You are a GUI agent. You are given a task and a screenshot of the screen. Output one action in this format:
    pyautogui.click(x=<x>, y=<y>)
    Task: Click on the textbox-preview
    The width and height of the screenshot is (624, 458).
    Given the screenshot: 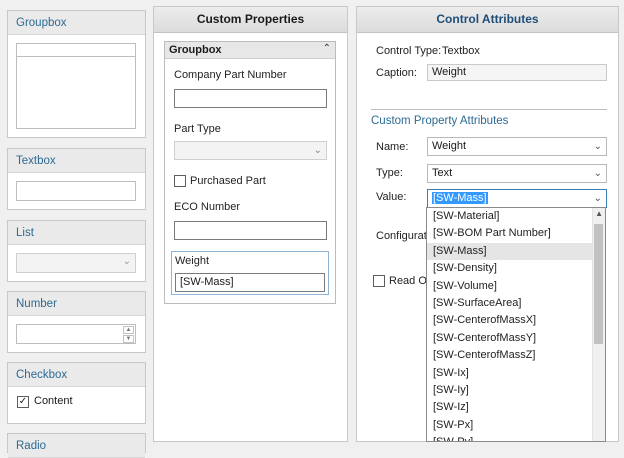 What is the action you would take?
    pyautogui.click(x=76, y=191)
    